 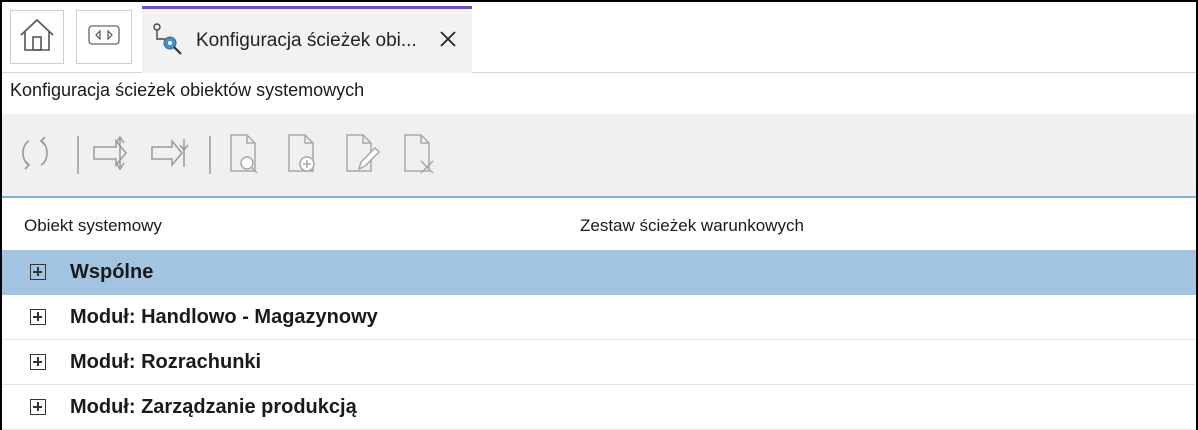 I want to click on preview-button, so click(x=245, y=155).